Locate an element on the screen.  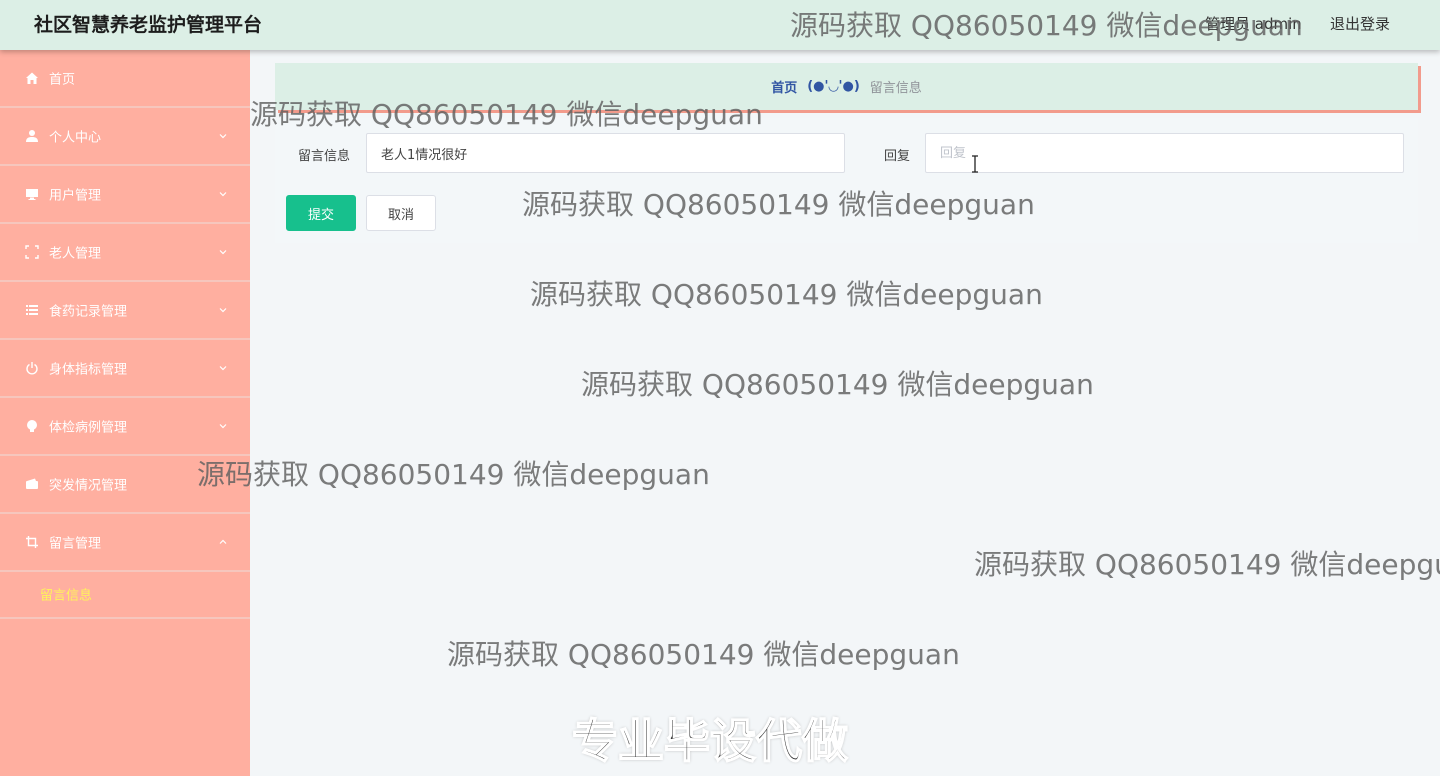
crop-icon is located at coordinates (32, 542).